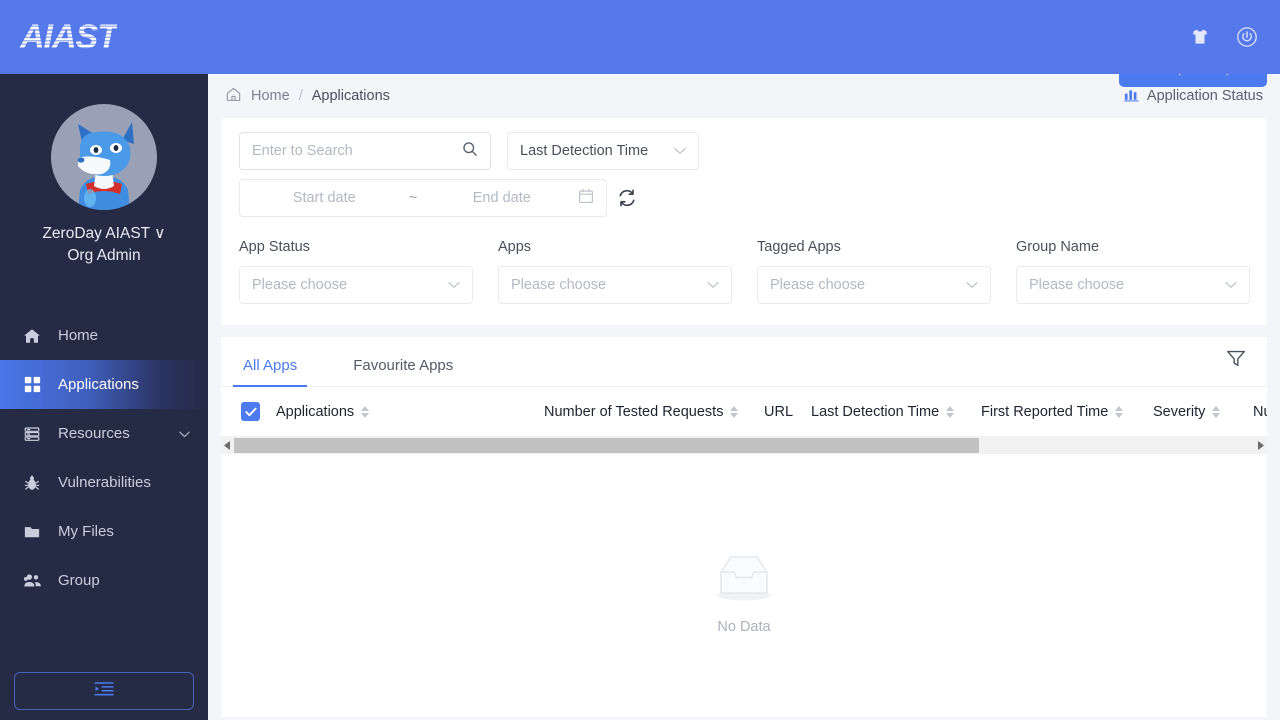  Describe the element at coordinates (79, 580) in the screenshot. I see `sidebar-item-label: Group` at that location.